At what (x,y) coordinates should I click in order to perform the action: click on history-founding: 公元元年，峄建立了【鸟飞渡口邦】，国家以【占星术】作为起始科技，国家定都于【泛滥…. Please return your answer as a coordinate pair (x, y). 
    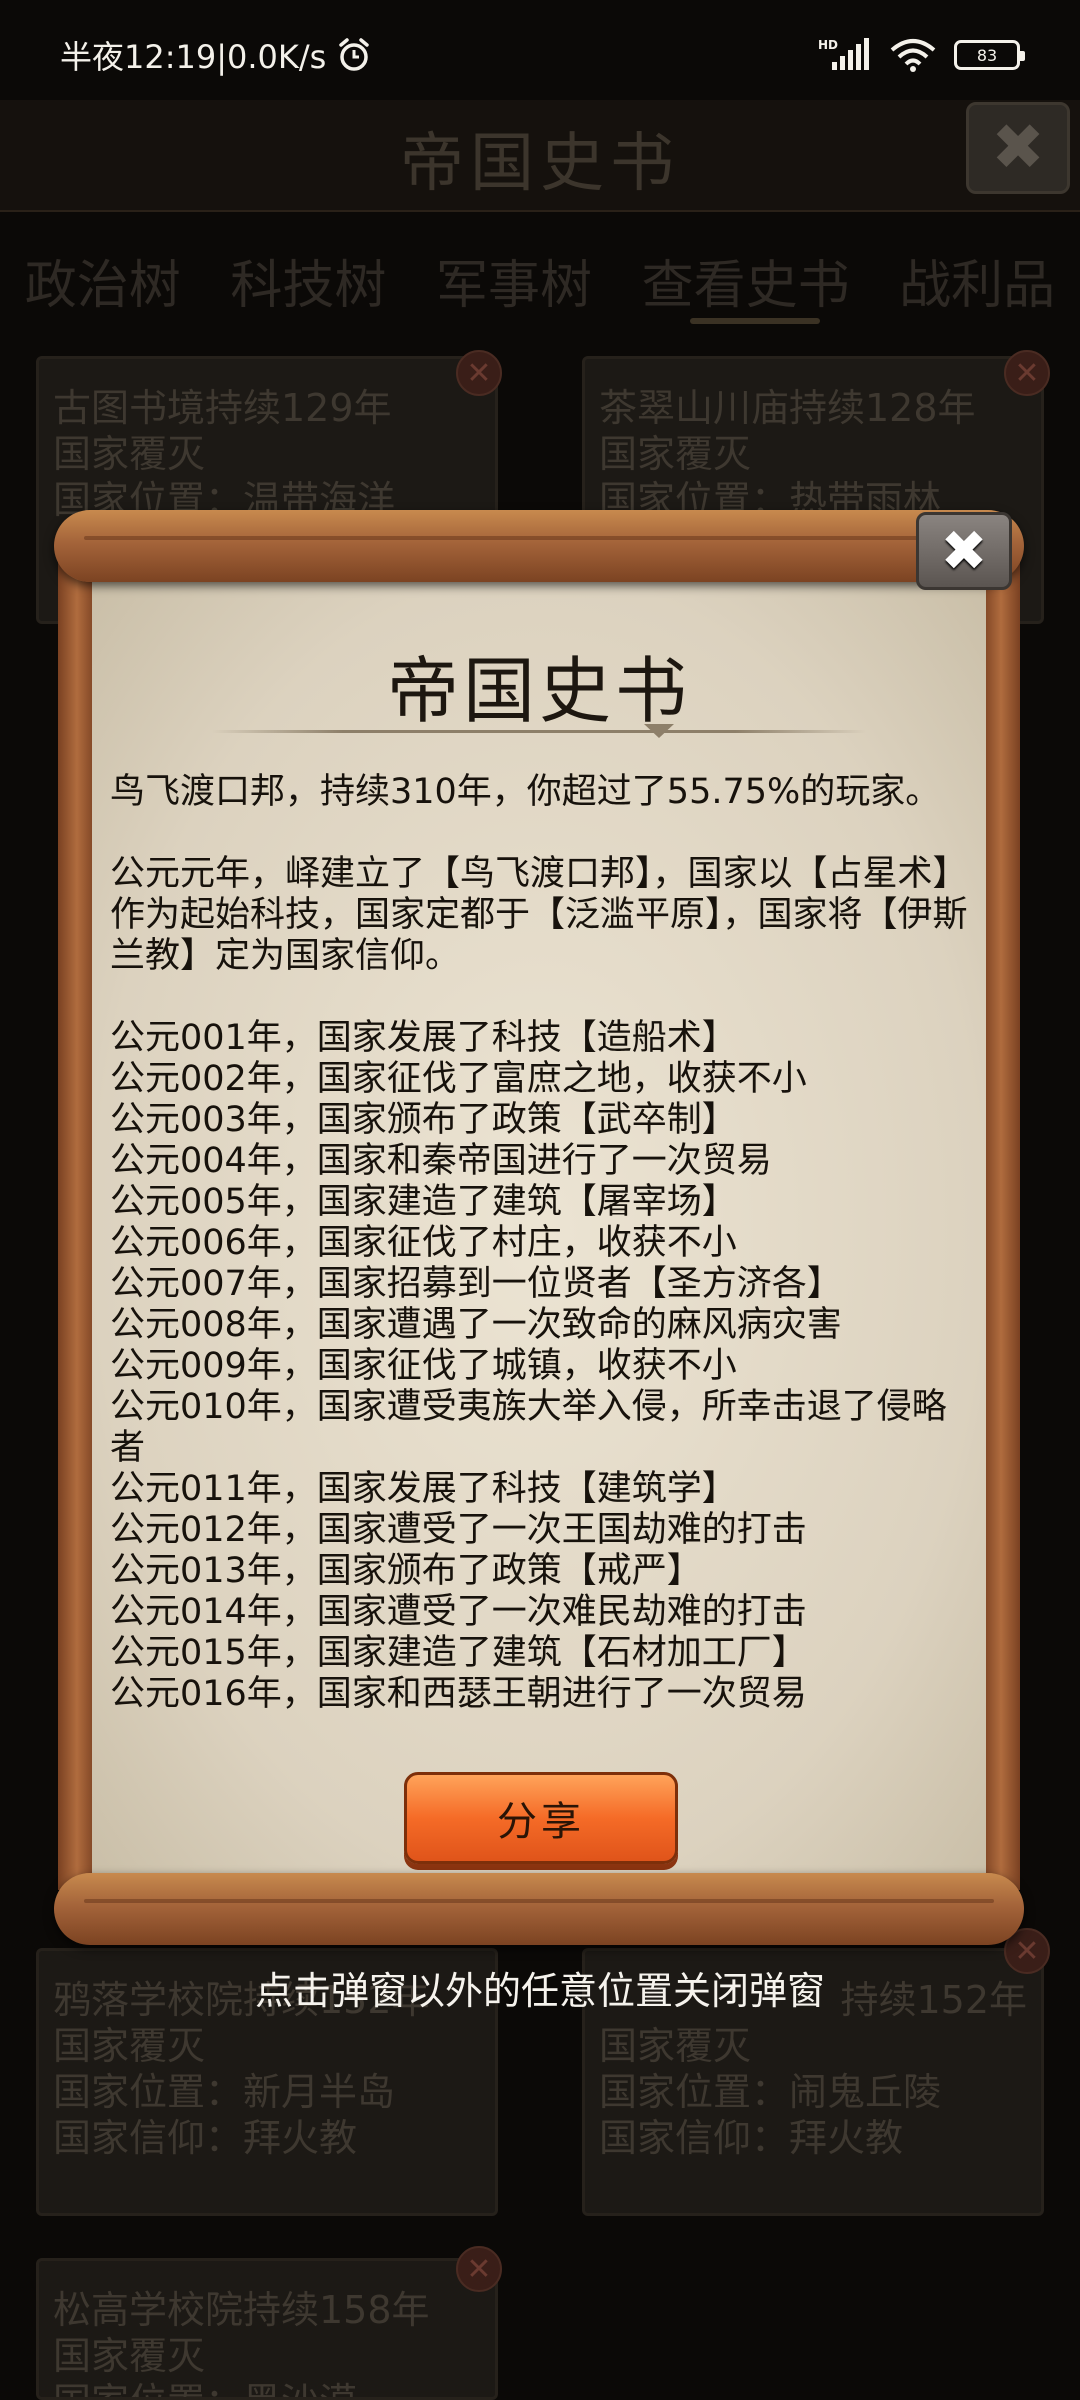
    Looking at the image, I should click on (539, 915).